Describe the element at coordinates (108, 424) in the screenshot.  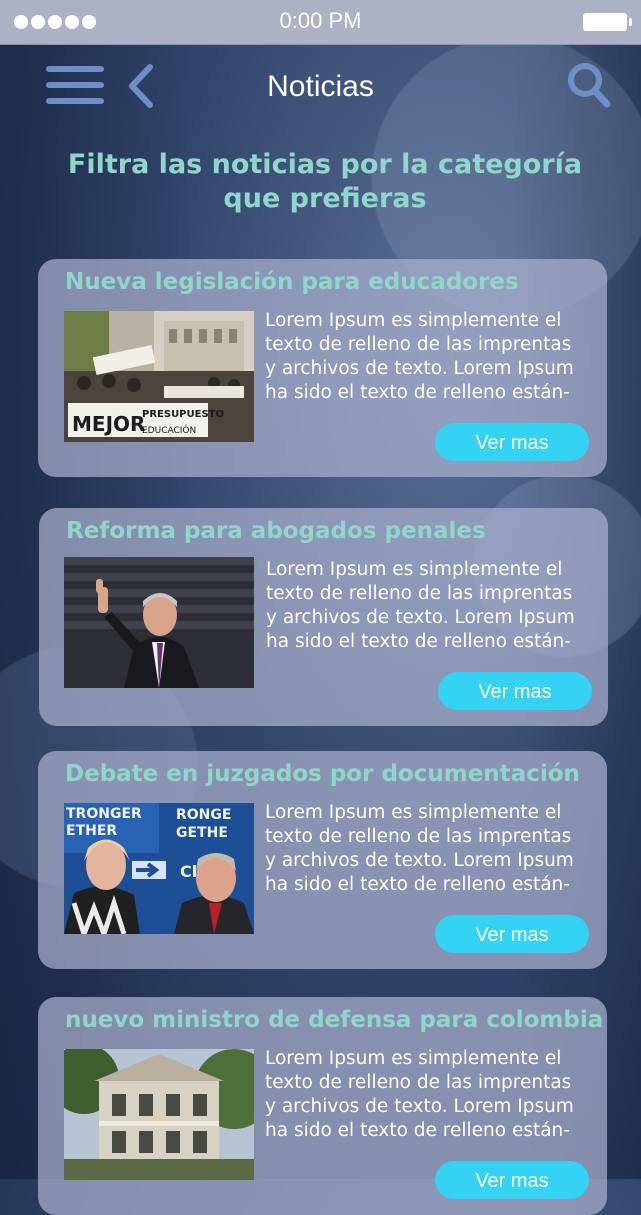
I see `svg-text: MEJOR` at that location.